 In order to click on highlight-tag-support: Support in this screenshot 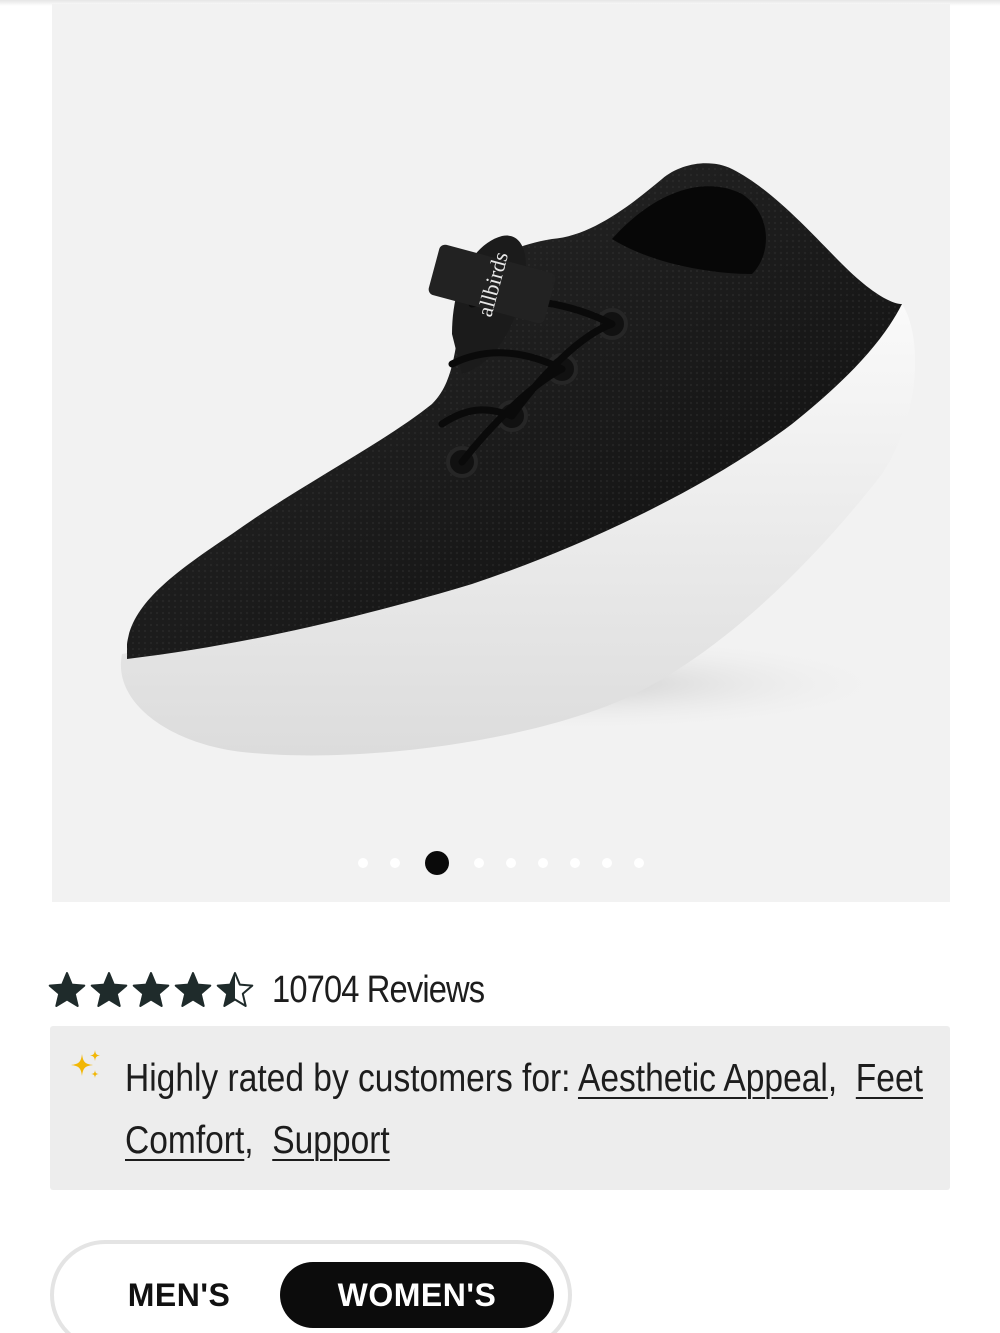, I will do `click(330, 1140)`.